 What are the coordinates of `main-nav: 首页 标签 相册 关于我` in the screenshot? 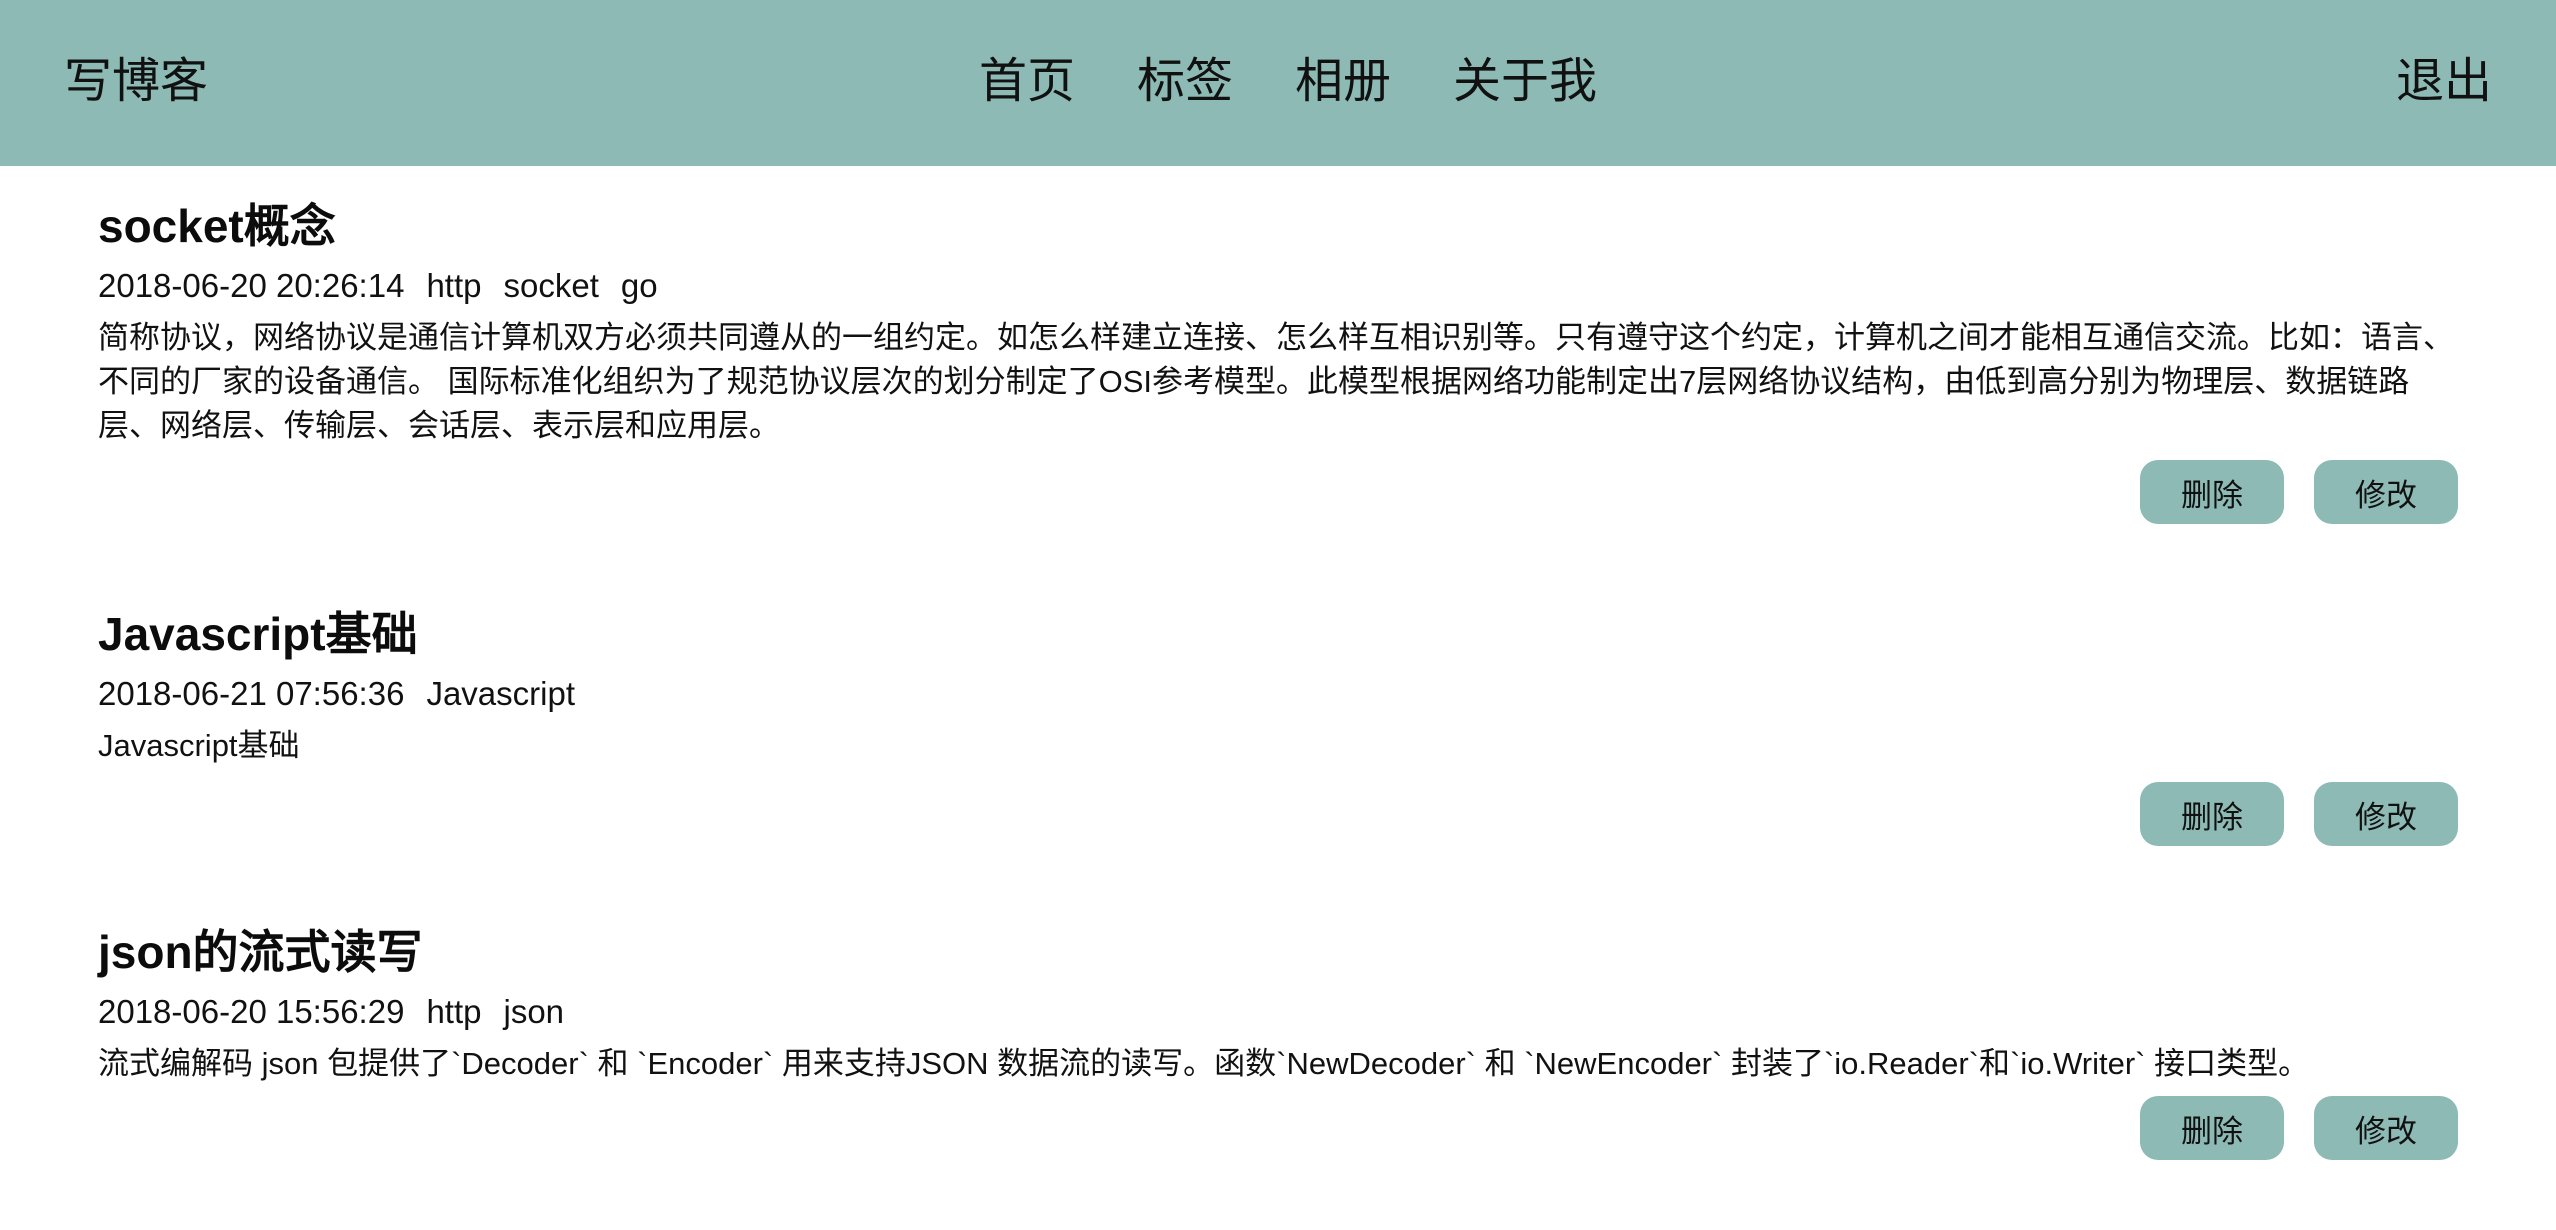 It's located at (1278, 82).